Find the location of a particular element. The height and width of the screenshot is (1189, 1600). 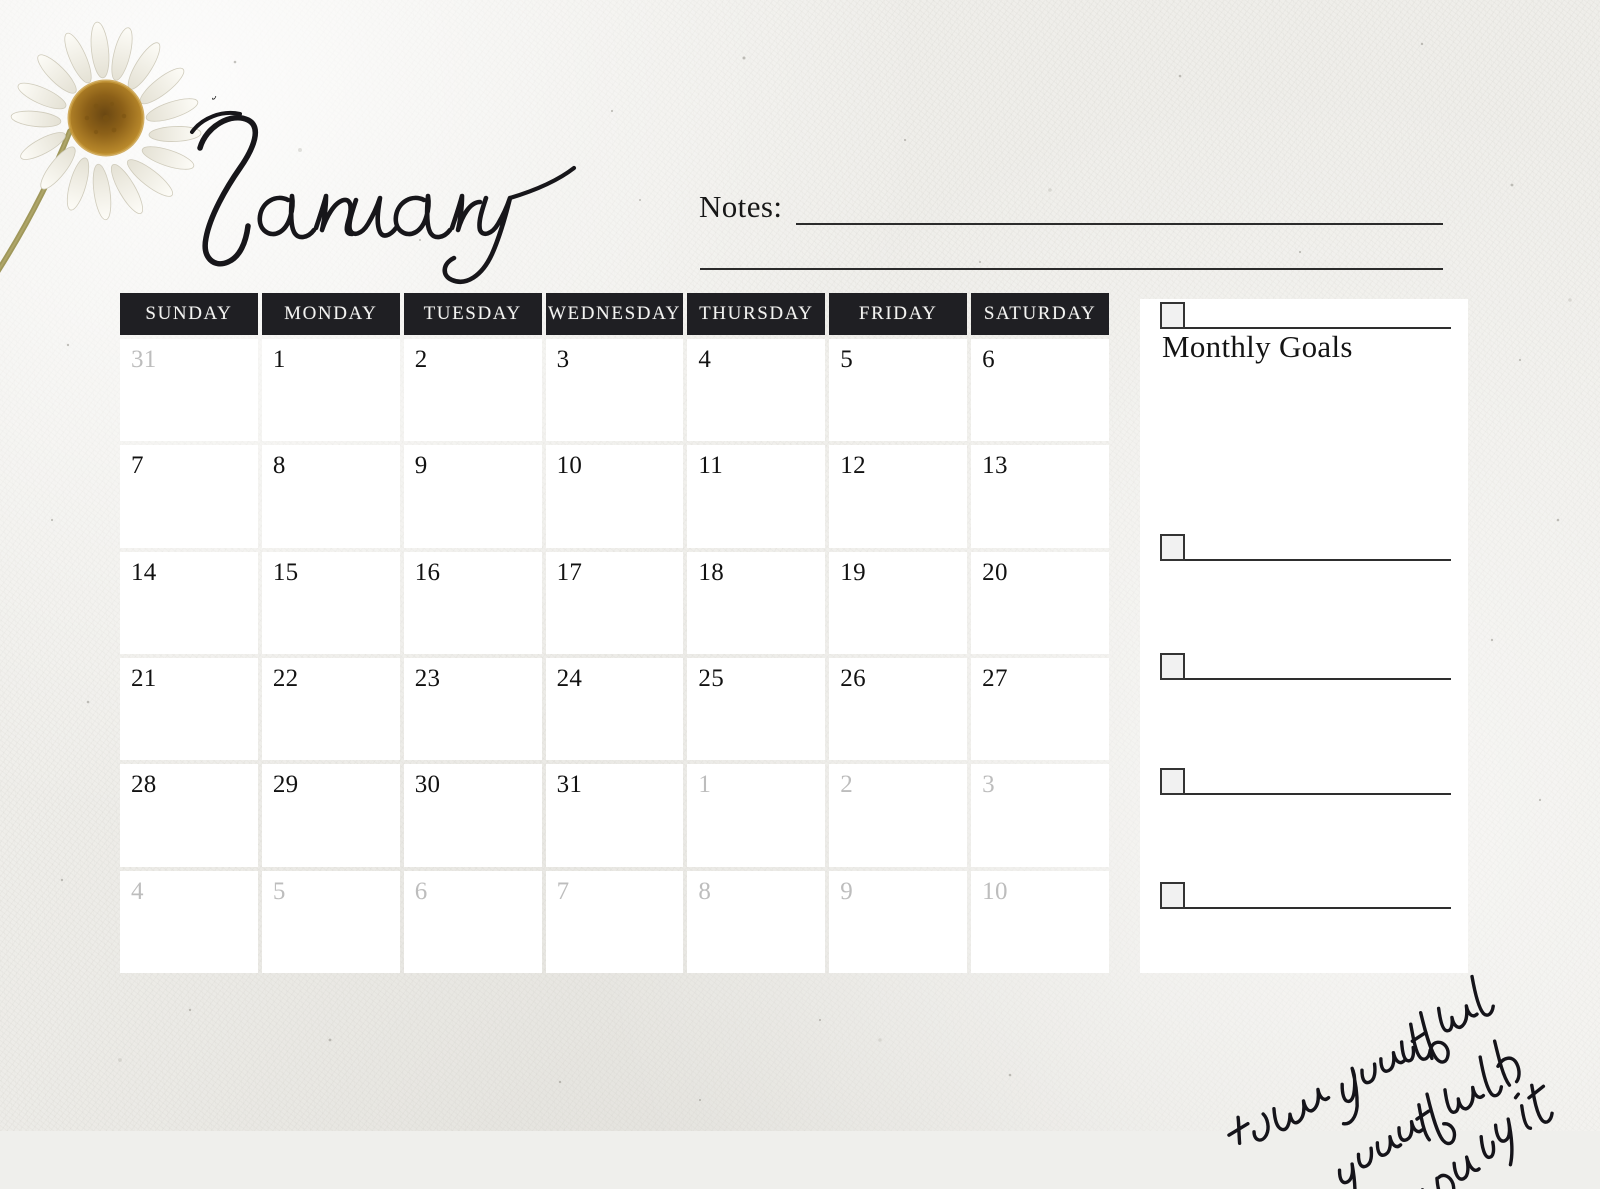

day-number: 18 is located at coordinates (711, 572).